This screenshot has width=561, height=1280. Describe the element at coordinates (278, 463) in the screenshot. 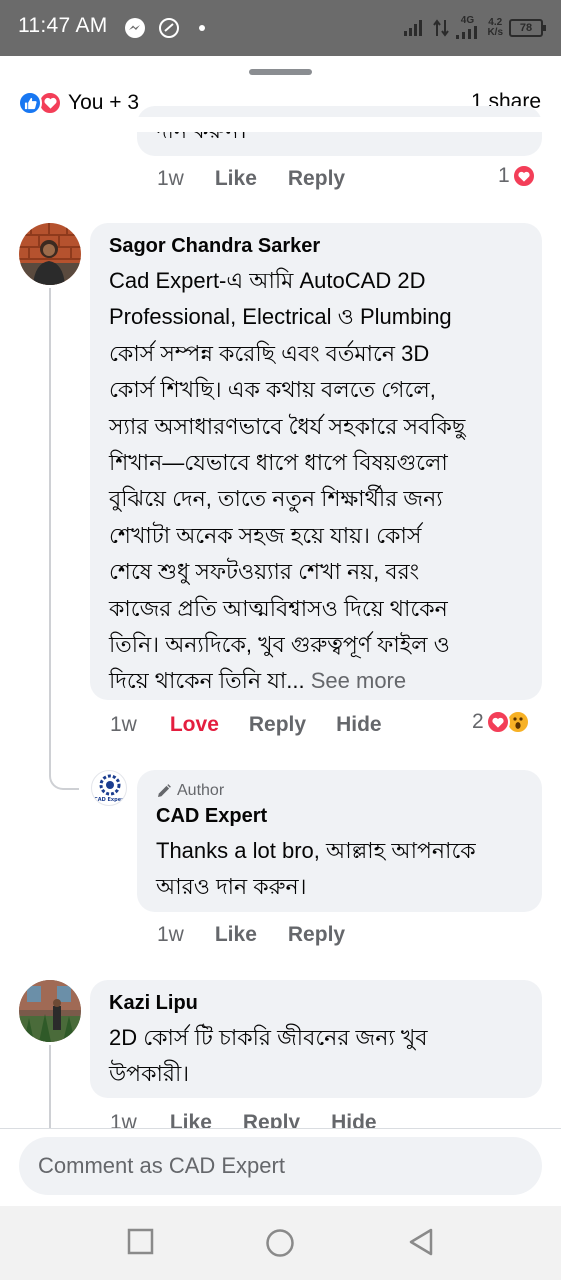

I see `comment-line: শিখান—যেভাবে ধাপে ধাপে বিষয়গুলো` at that location.